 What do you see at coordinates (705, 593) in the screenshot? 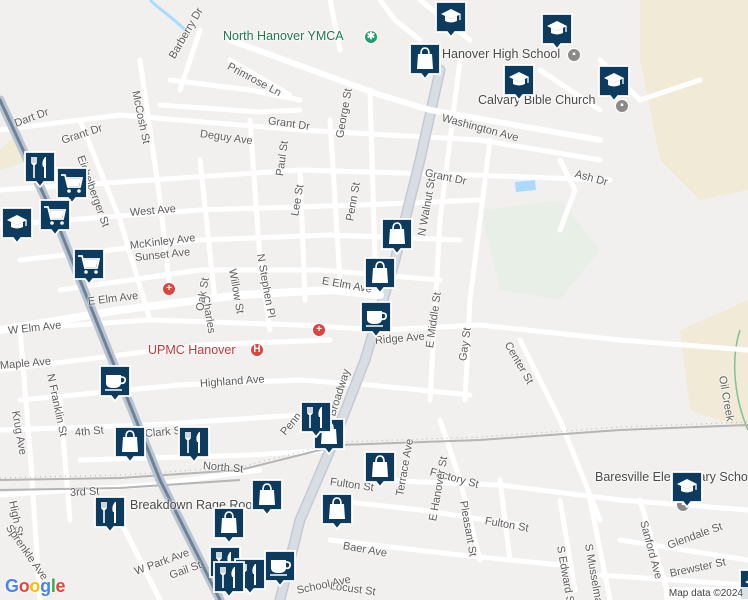
I see `map-attribution: Map data ©2024` at bounding box center [705, 593].